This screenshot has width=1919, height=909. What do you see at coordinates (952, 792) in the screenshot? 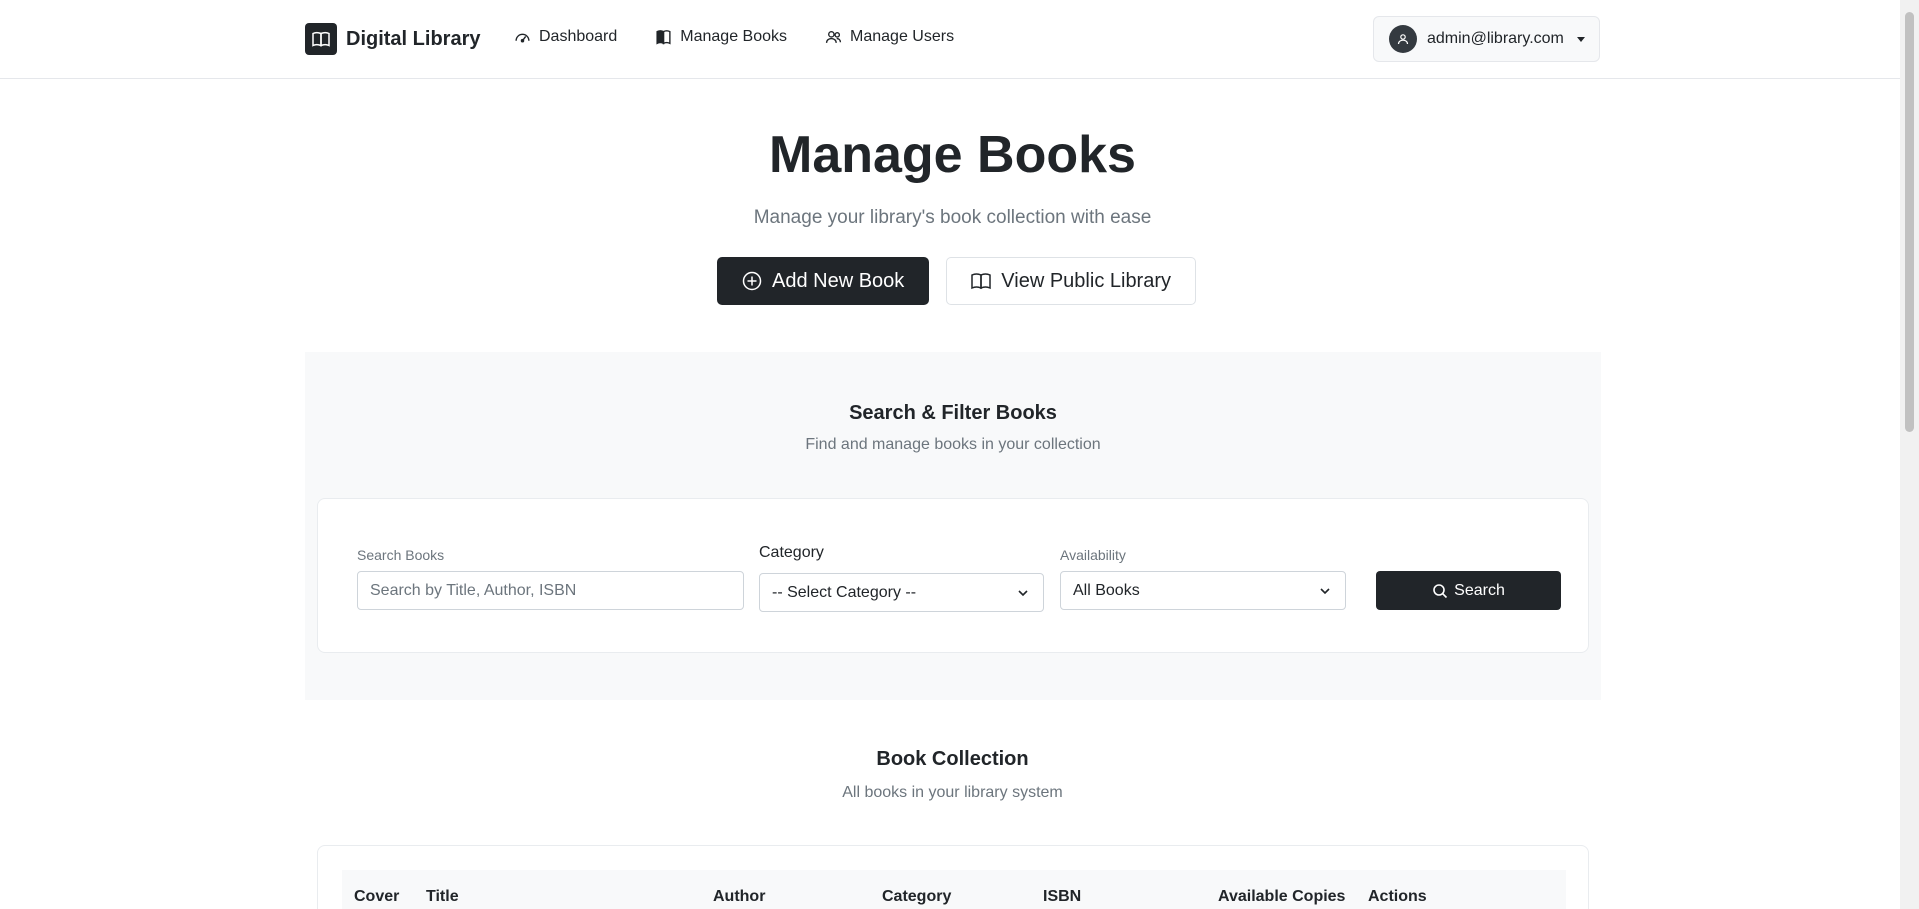
I see `collection-subtitle: All books in your library system` at bounding box center [952, 792].